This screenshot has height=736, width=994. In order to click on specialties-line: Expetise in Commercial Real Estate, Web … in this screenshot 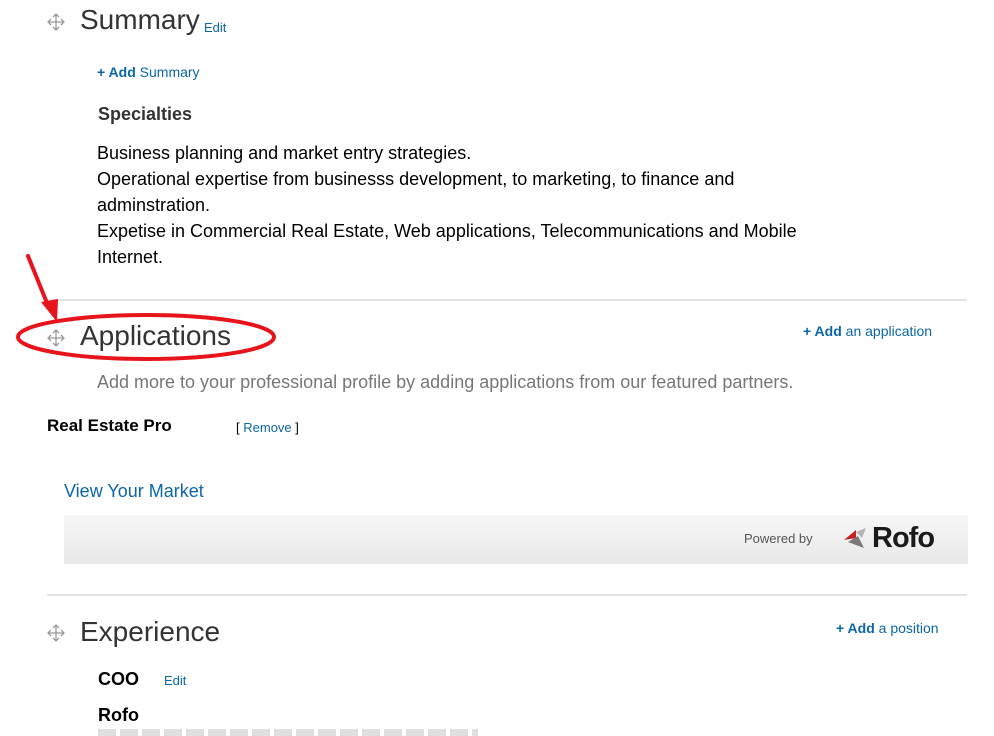, I will do `click(447, 231)`.